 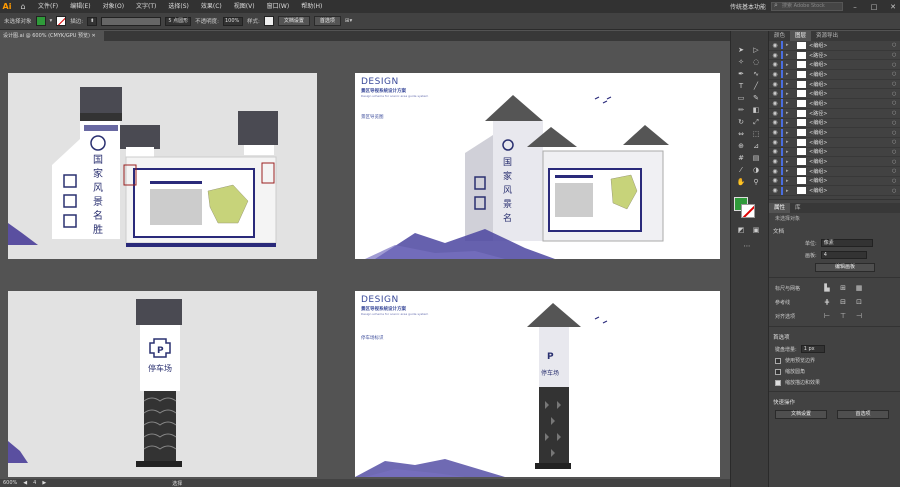 I want to click on maximize-icon: □, so click(x=874, y=7).